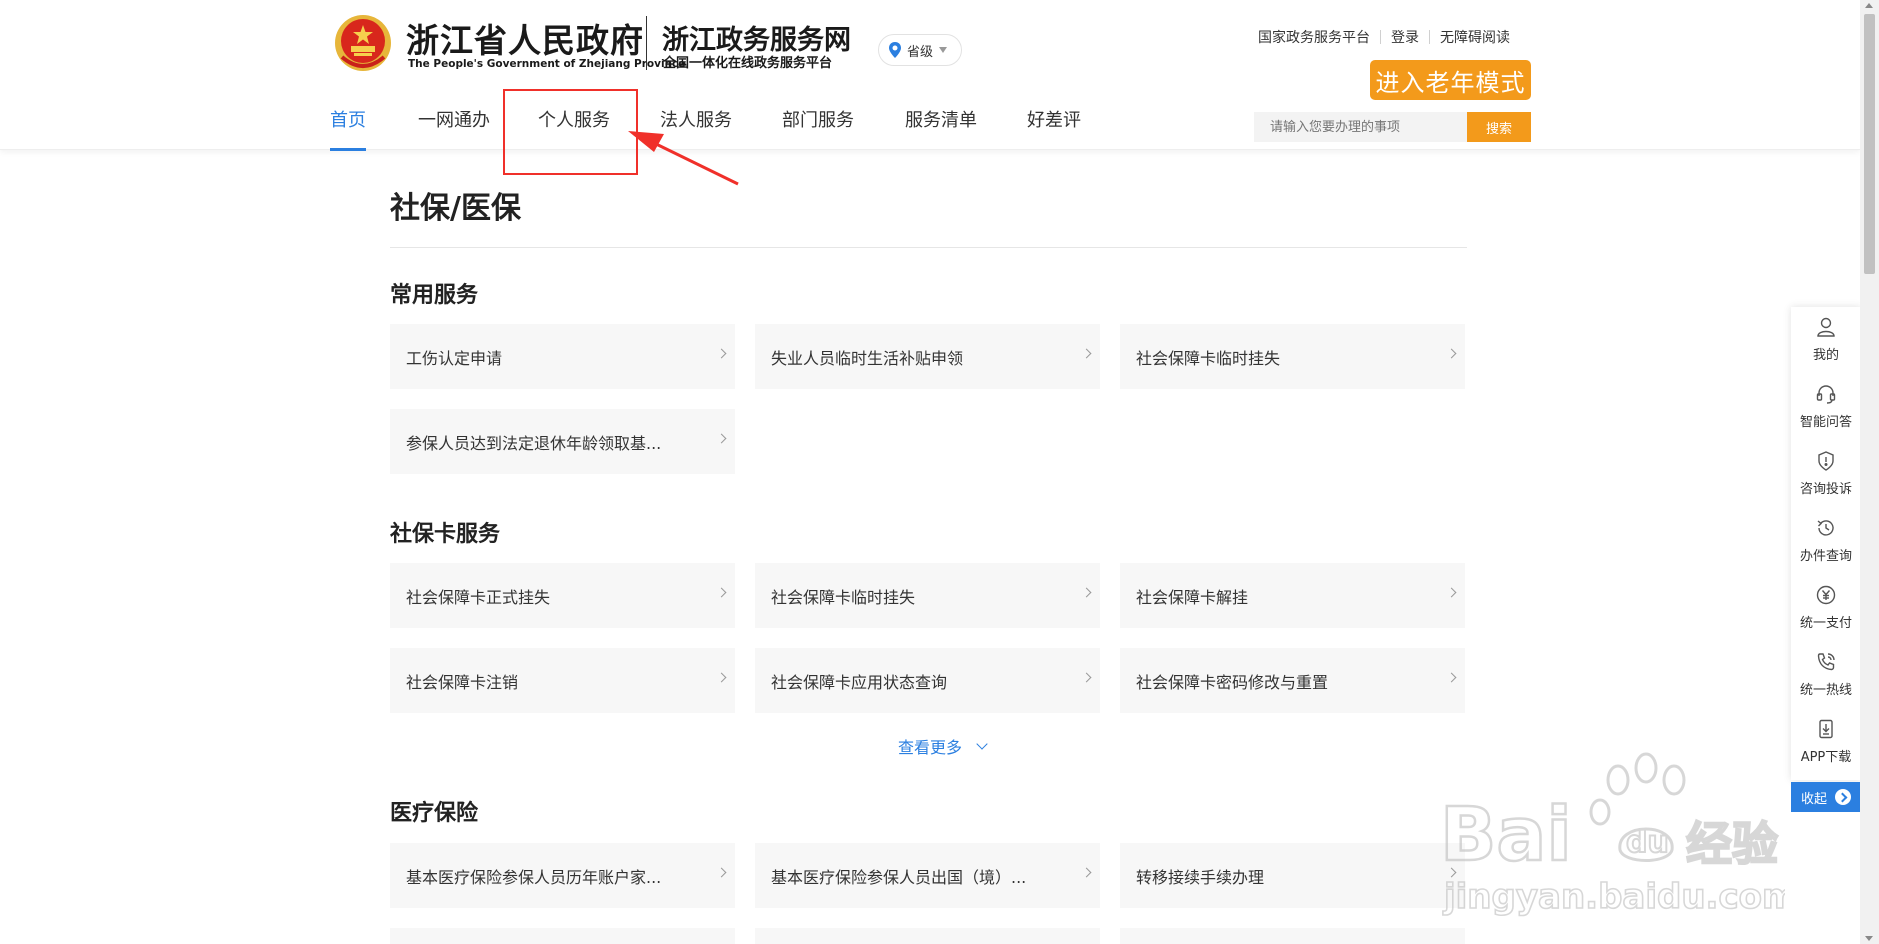 The image size is (1879, 944). What do you see at coordinates (1869, 5) in the screenshot?
I see `scroll-up-arrow-icon` at bounding box center [1869, 5].